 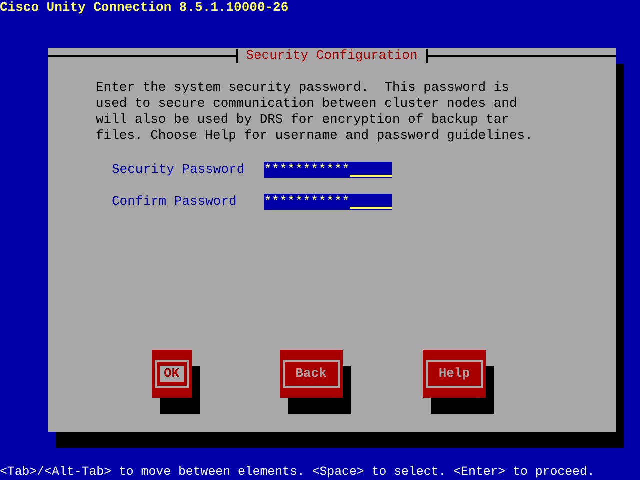 I want to click on window-title: Cisco Unity Connection 8.5.1.10000-26, so click(x=145, y=8).